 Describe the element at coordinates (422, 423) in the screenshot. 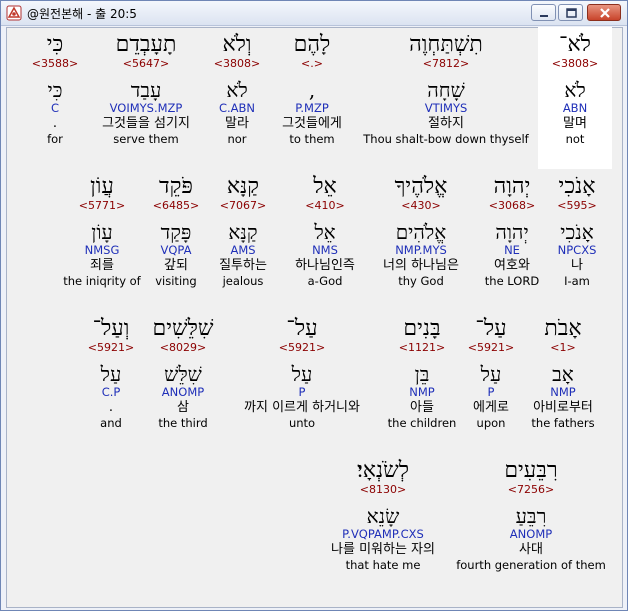

I see `english-gloss: the children` at that location.